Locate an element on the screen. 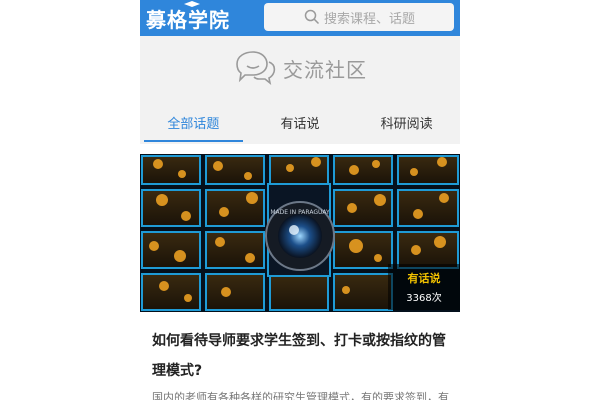  search-input: 搜索课程、话题 is located at coordinates (359, 17).